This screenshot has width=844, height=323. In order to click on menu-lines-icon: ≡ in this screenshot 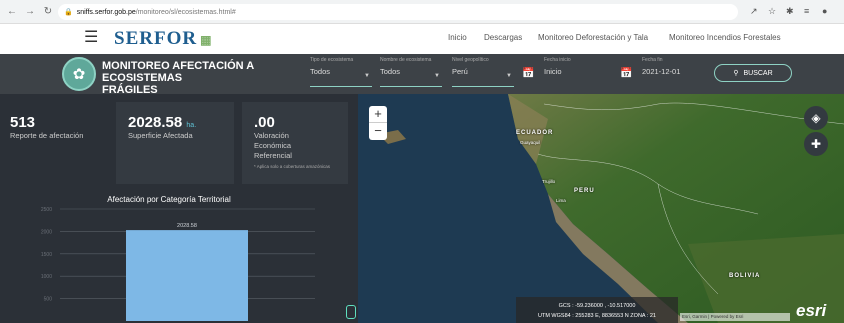, I will do `click(806, 11)`.